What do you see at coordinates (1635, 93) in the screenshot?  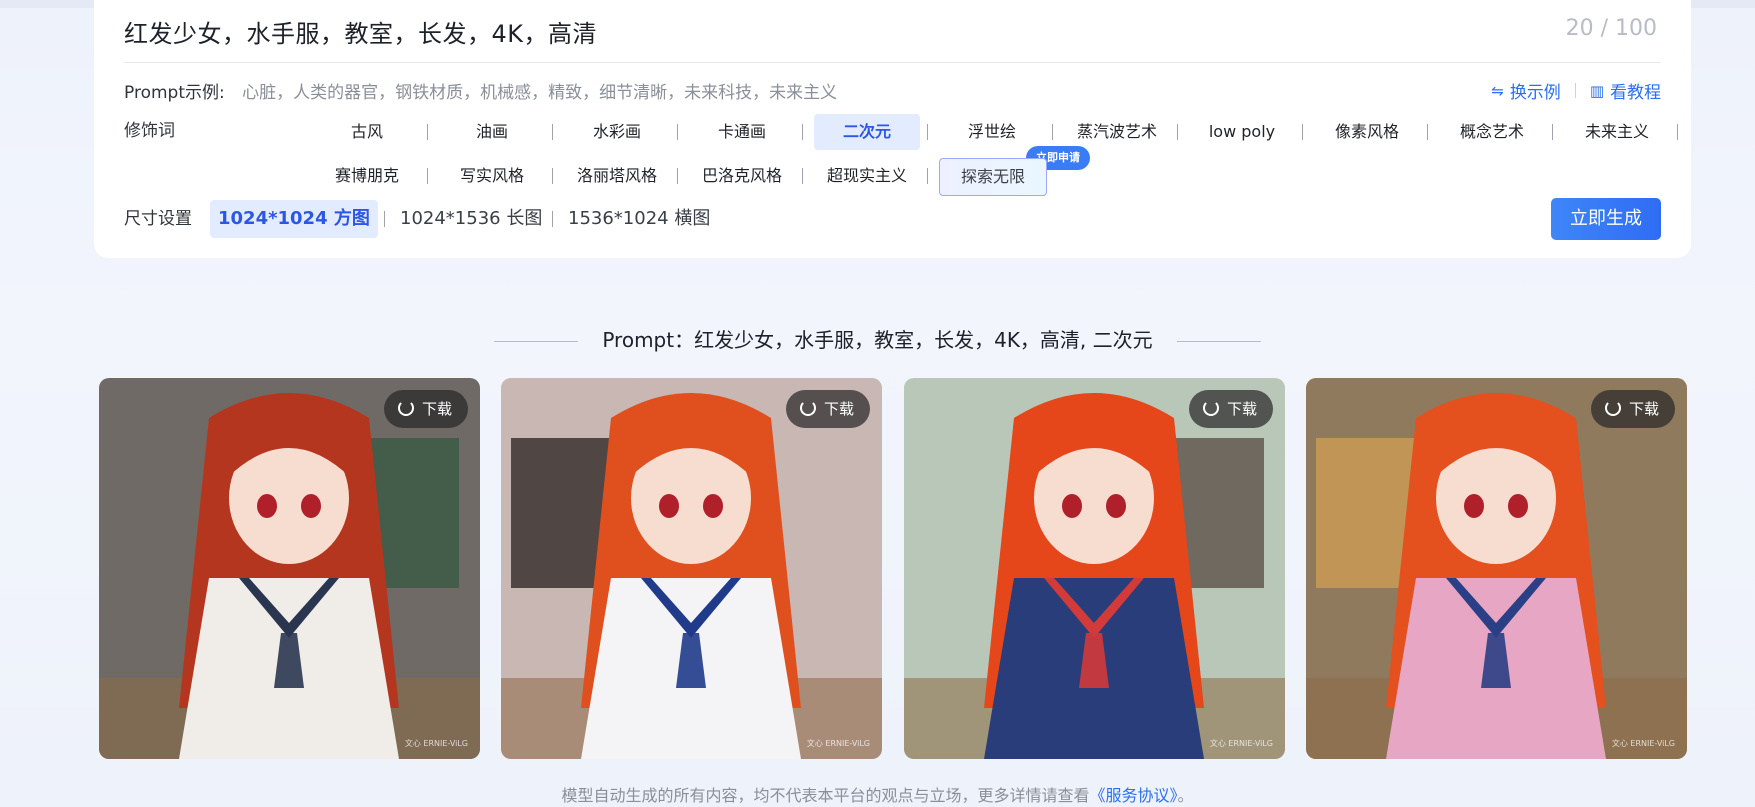 I see `tutorial-label: 看教程` at bounding box center [1635, 93].